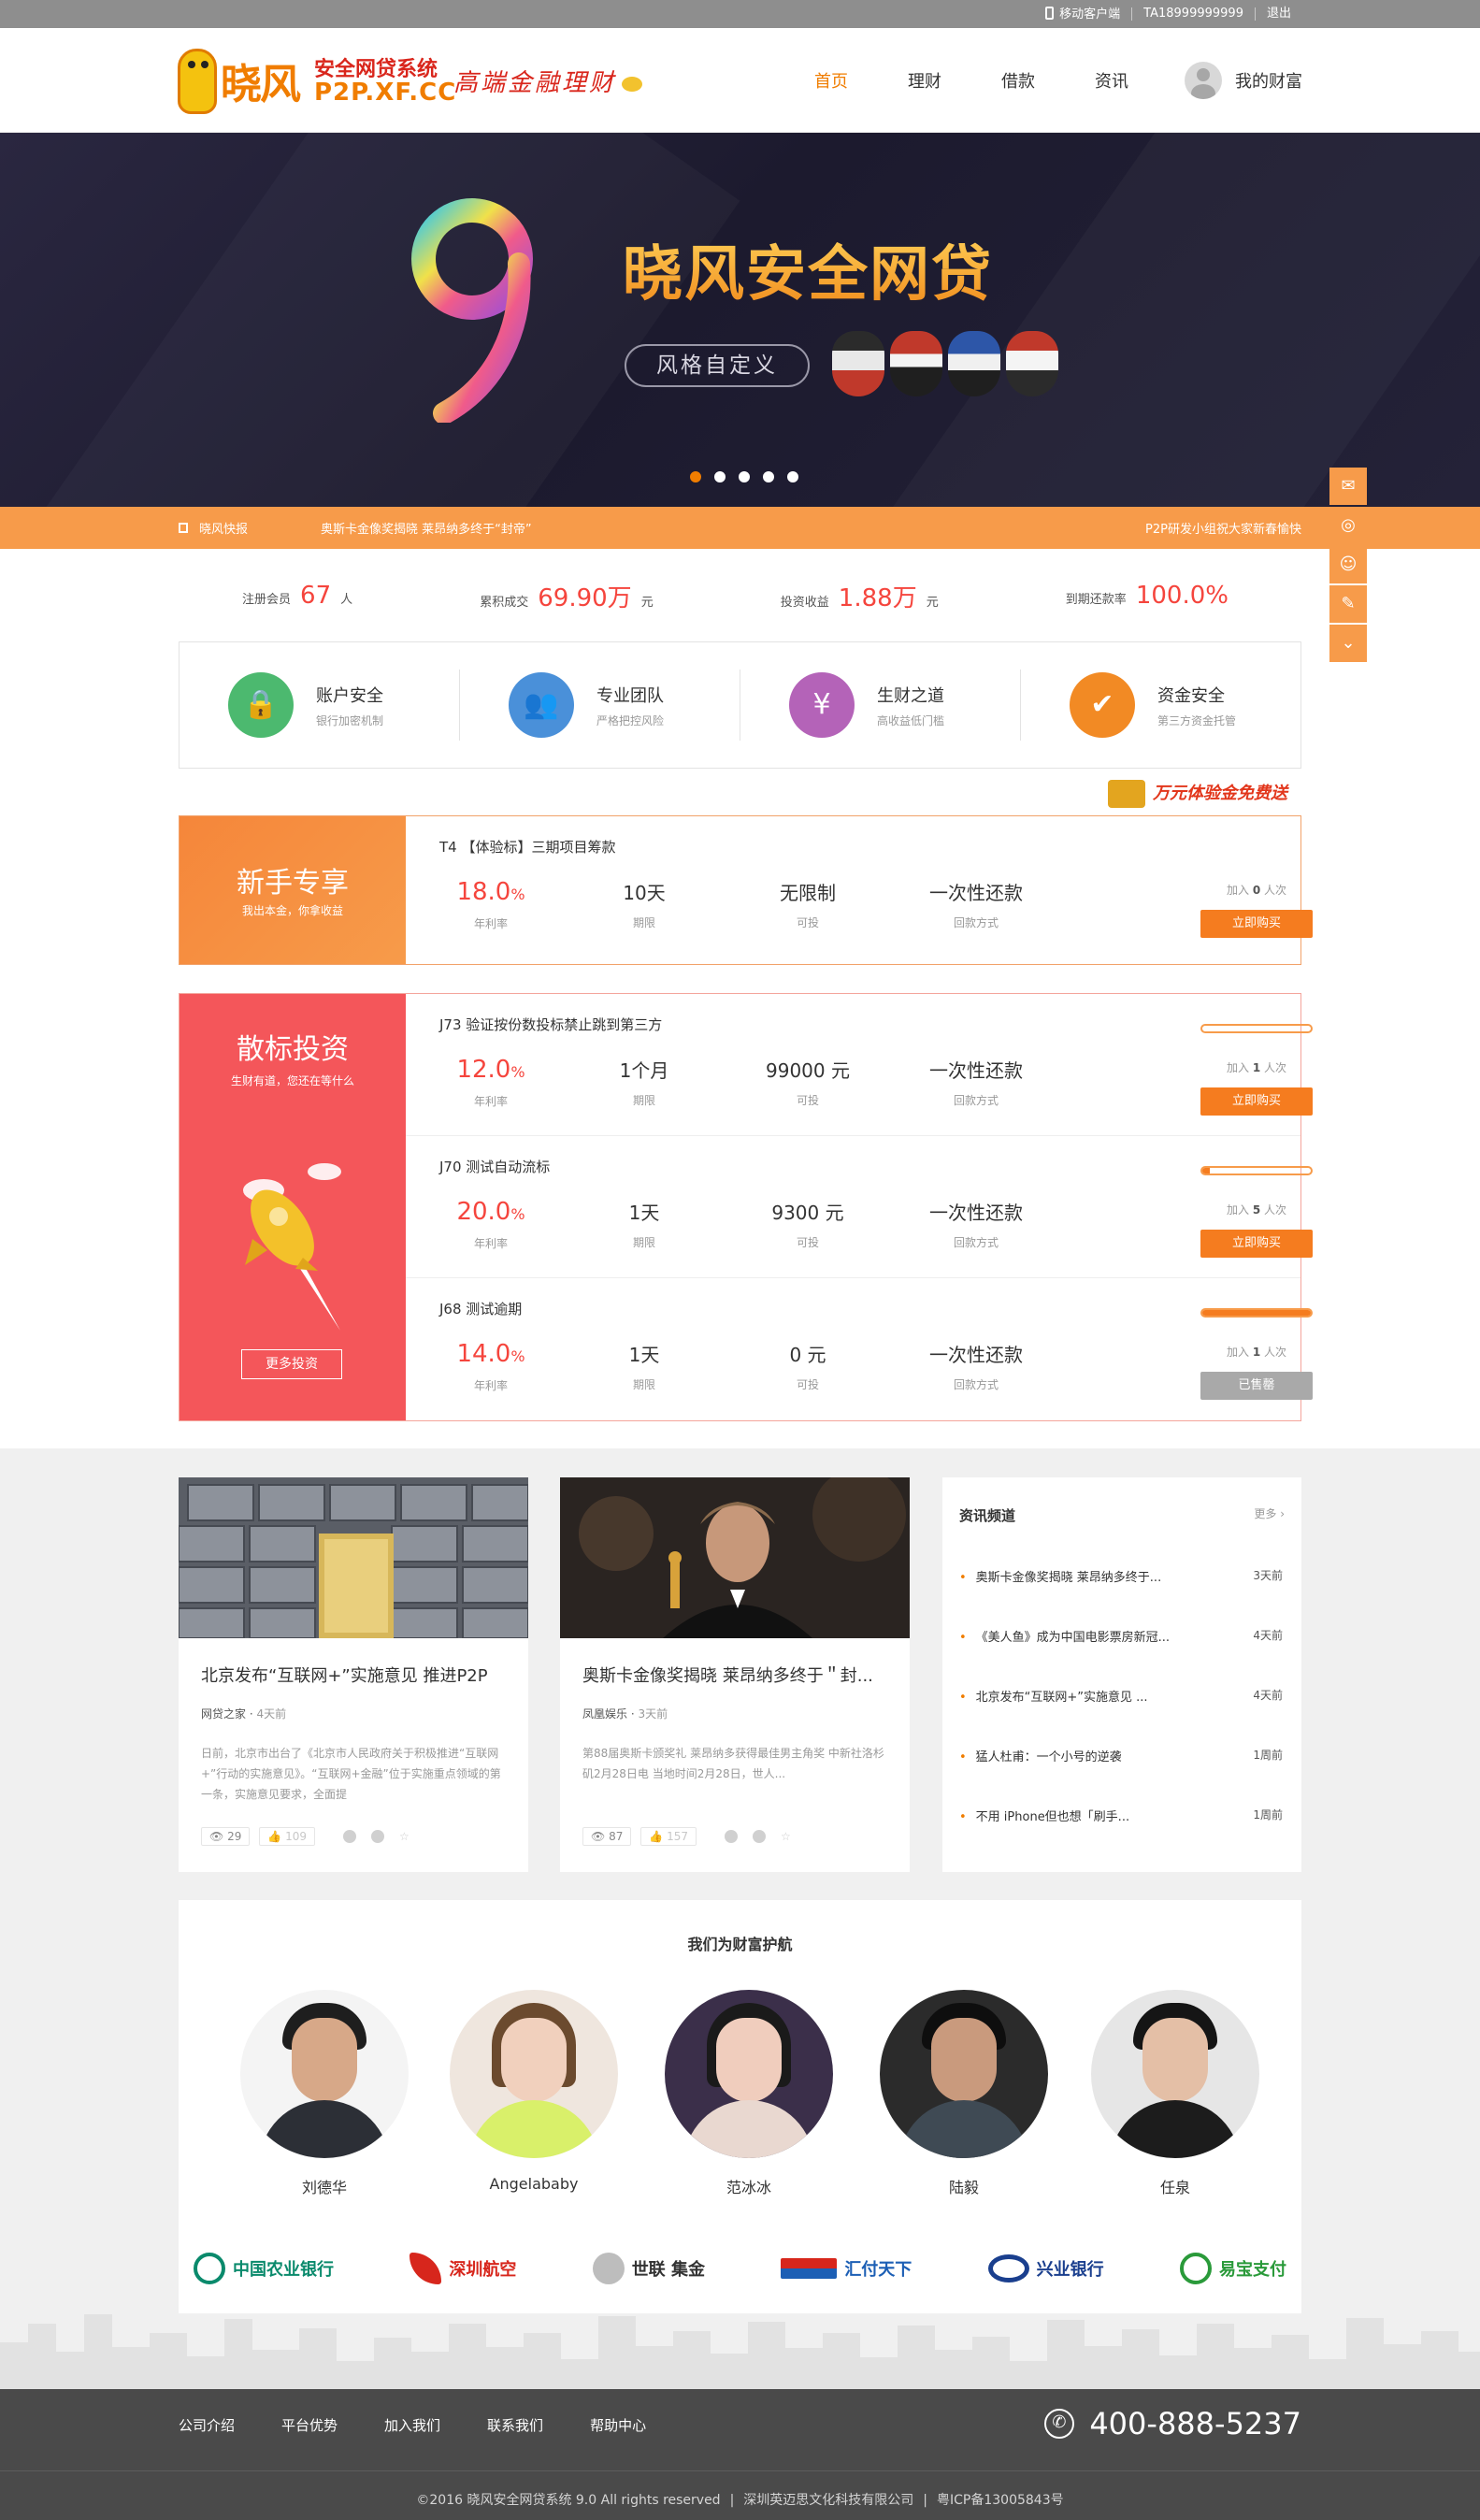 The width and height of the screenshot is (1480, 2520). Describe the element at coordinates (292, 910) in the screenshot. I see `newbie-subtitle: 我出本金，你拿收益` at that location.